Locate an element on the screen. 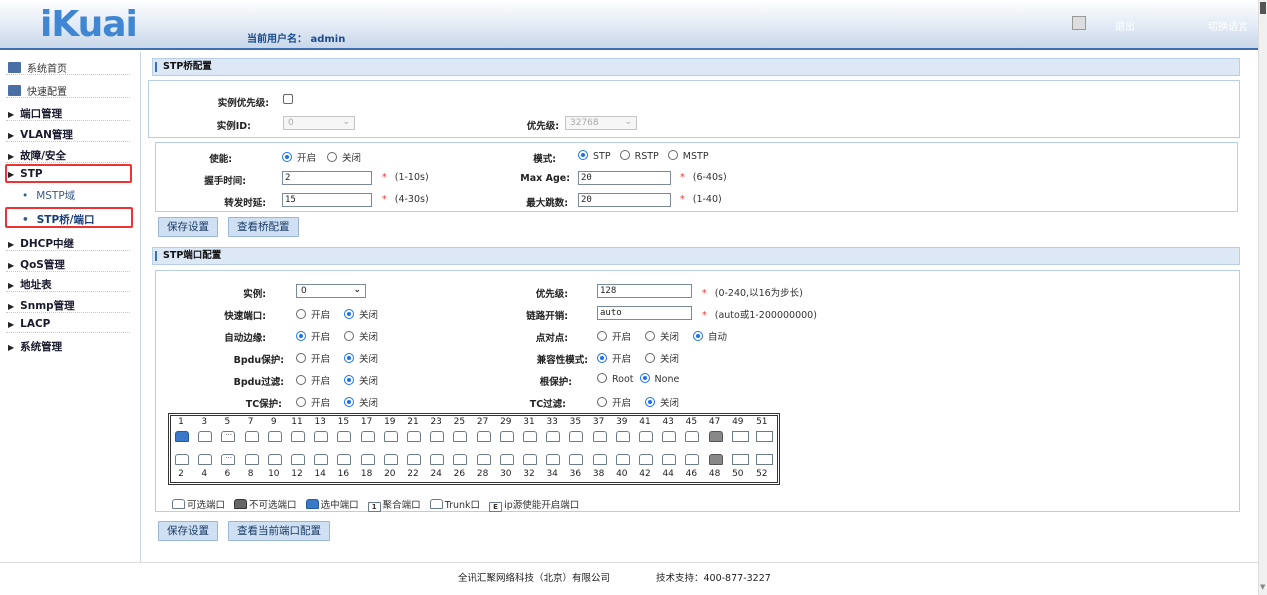  auto-edge-on-radio: 开启 is located at coordinates (313, 337).